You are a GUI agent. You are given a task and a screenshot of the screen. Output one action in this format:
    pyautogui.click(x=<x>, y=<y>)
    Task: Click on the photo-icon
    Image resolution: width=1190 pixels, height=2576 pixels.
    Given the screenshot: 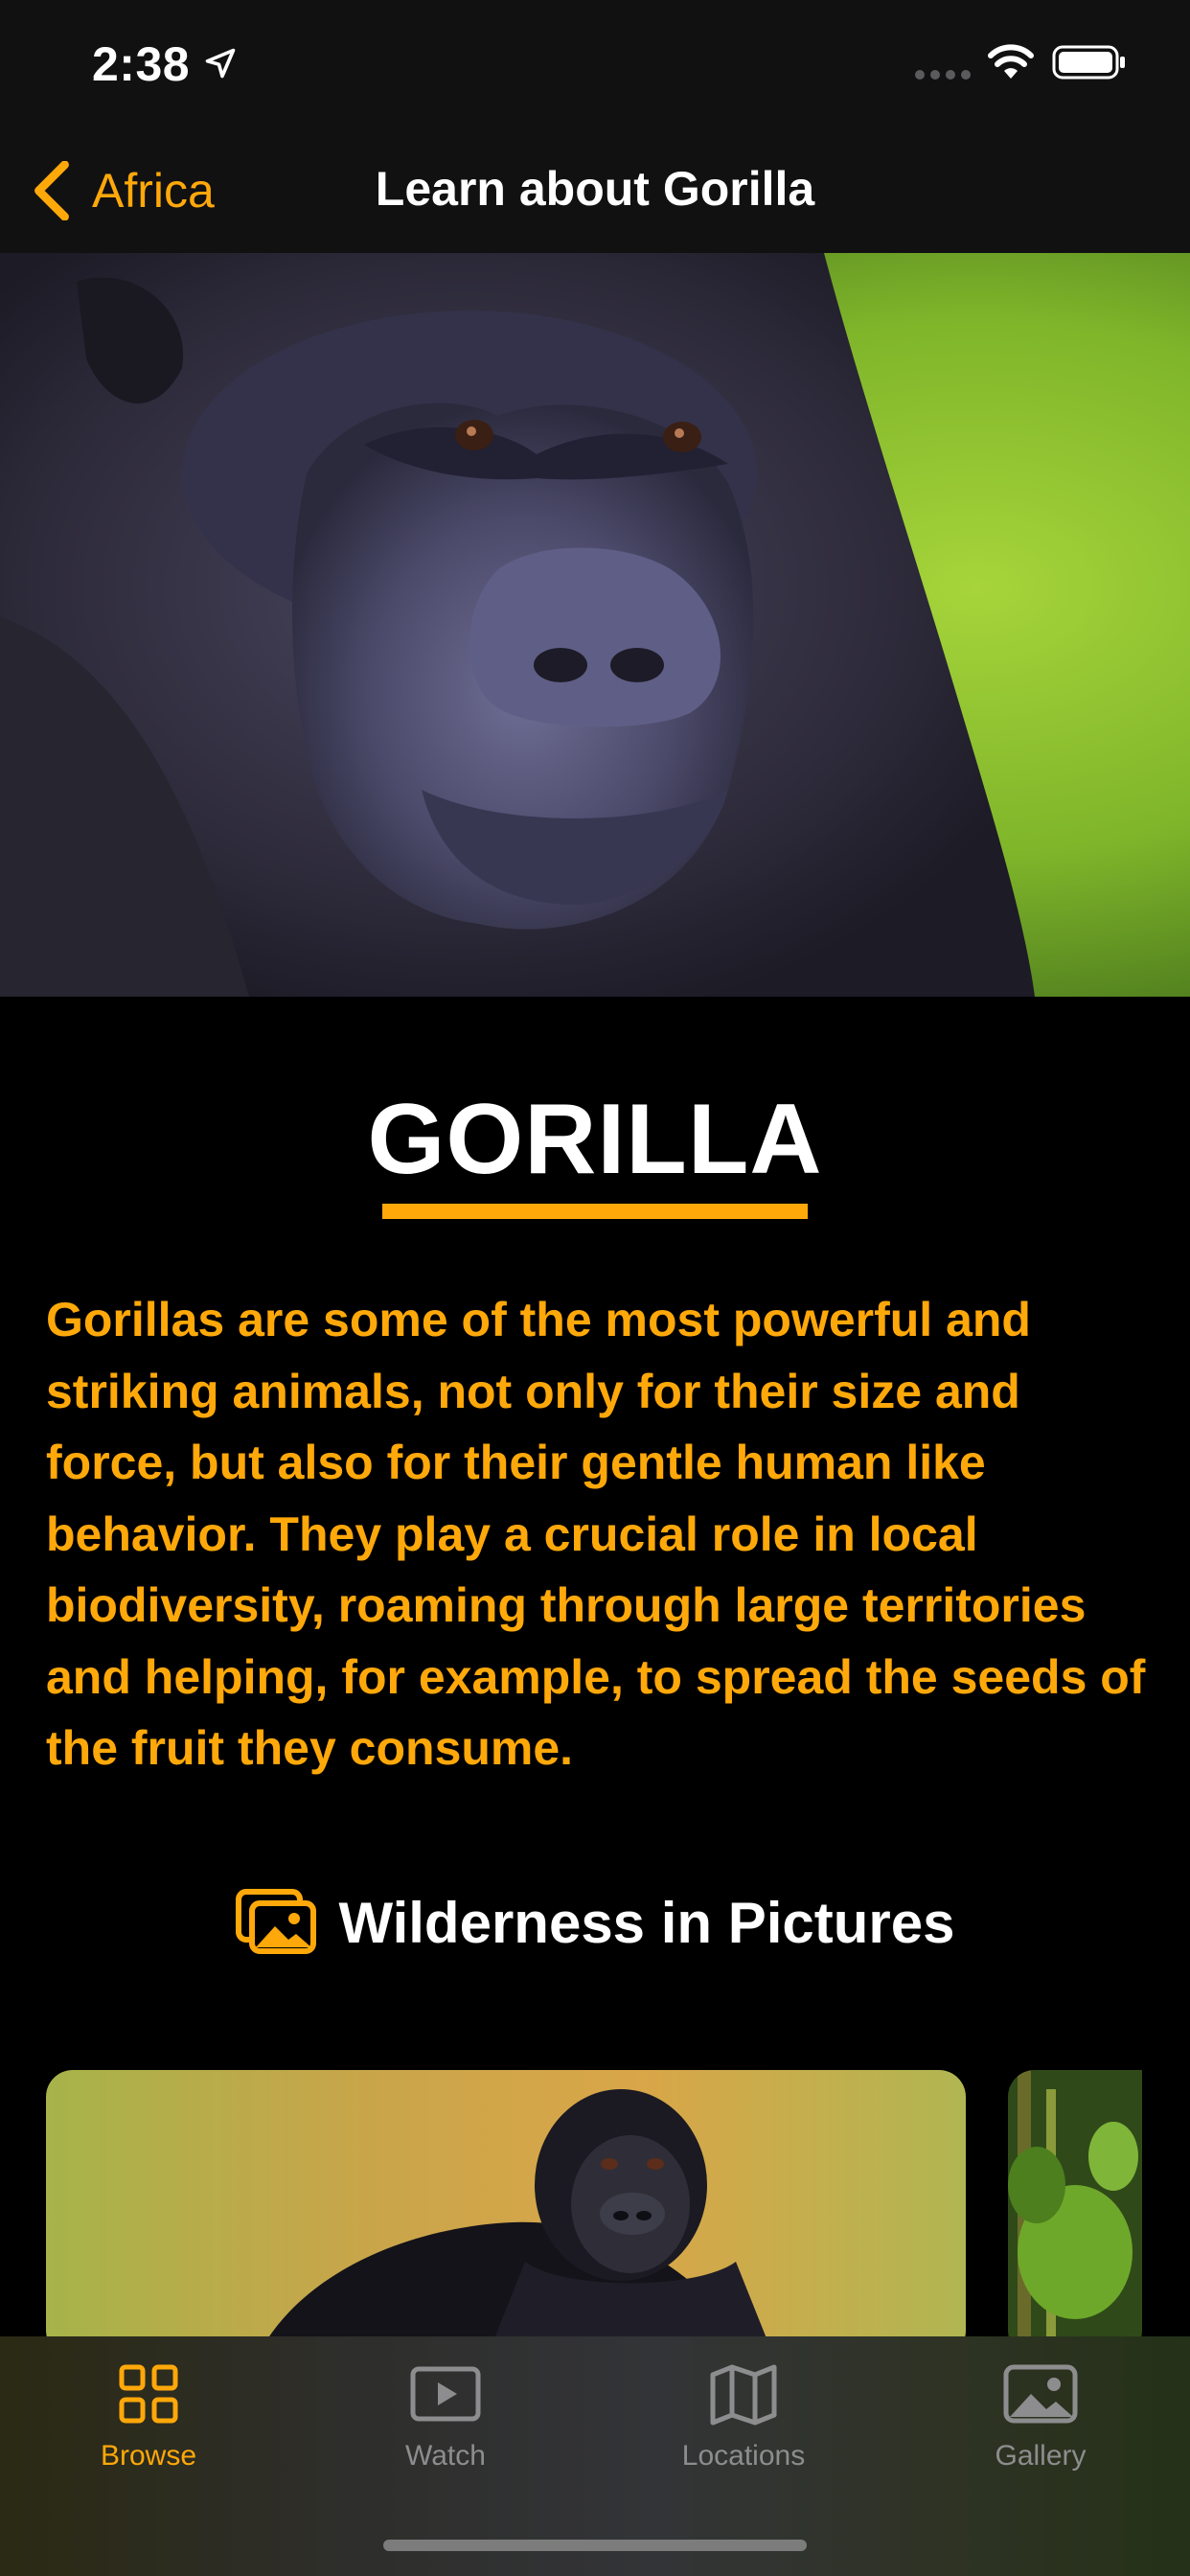 What is the action you would take?
    pyautogui.click(x=1040, y=2394)
    